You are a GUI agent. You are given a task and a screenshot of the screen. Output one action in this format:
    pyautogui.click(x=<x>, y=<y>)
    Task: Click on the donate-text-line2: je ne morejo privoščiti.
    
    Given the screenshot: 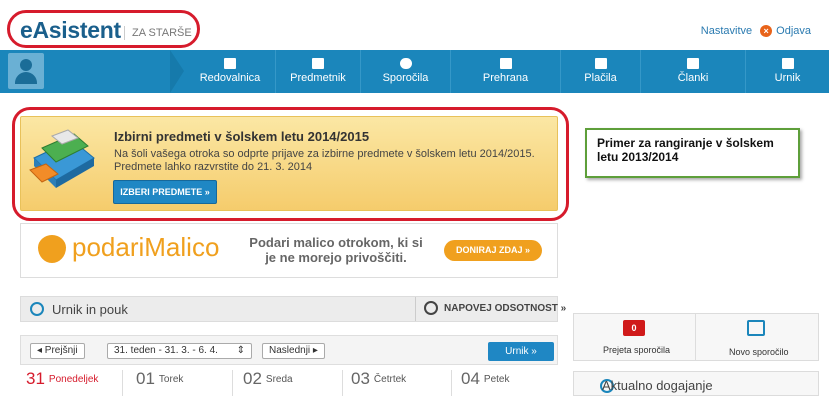 What is the action you would take?
    pyautogui.click(x=336, y=257)
    